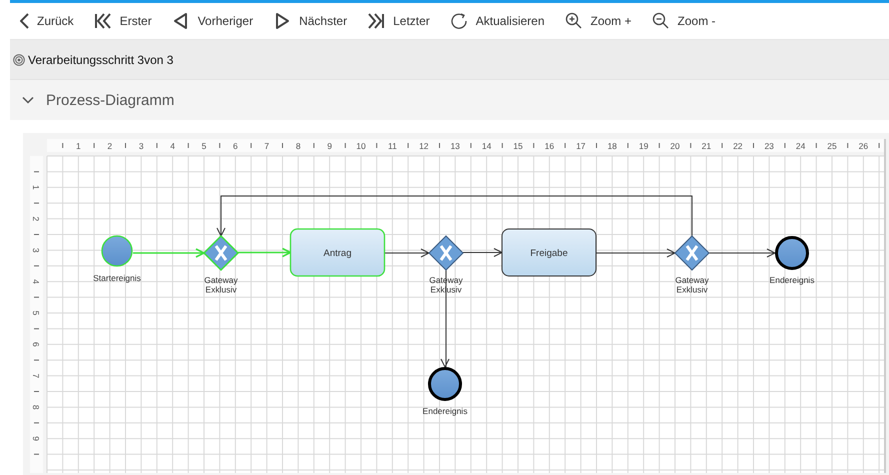  What do you see at coordinates (707, 146) in the screenshot?
I see `ruler-number: 21` at bounding box center [707, 146].